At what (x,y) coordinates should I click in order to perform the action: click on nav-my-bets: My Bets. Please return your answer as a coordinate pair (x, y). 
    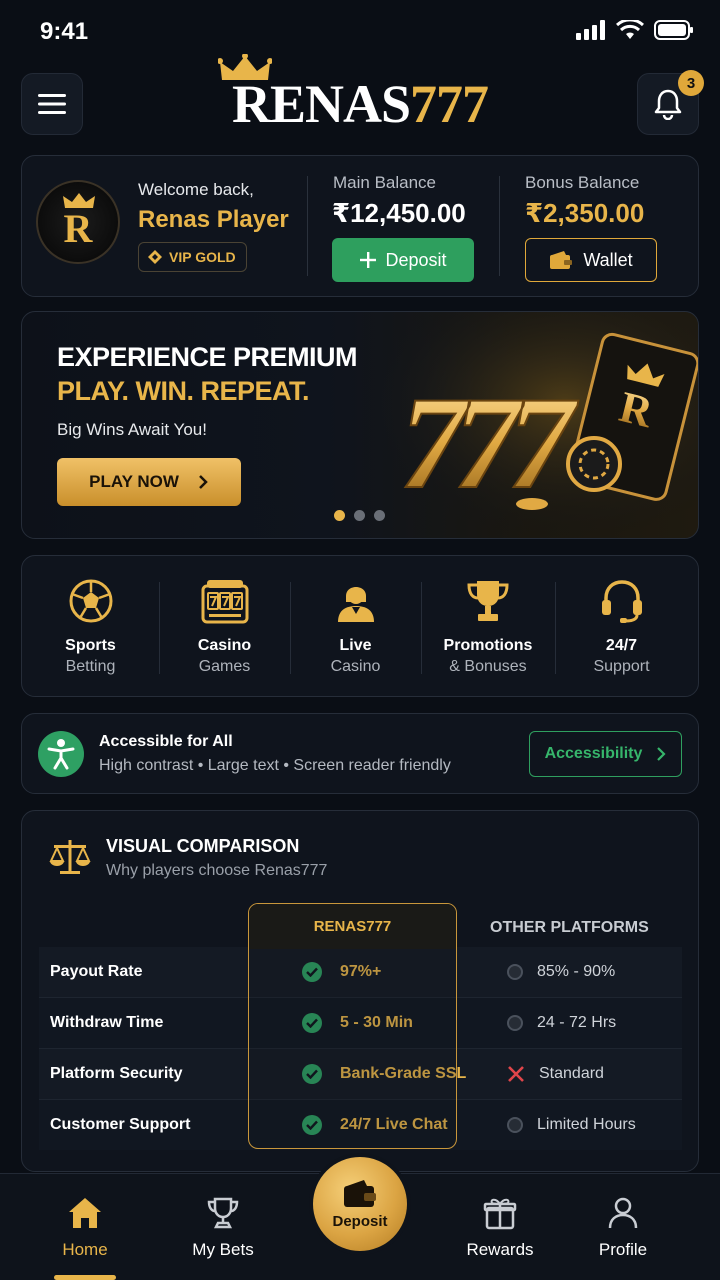
    Looking at the image, I should click on (223, 1227).